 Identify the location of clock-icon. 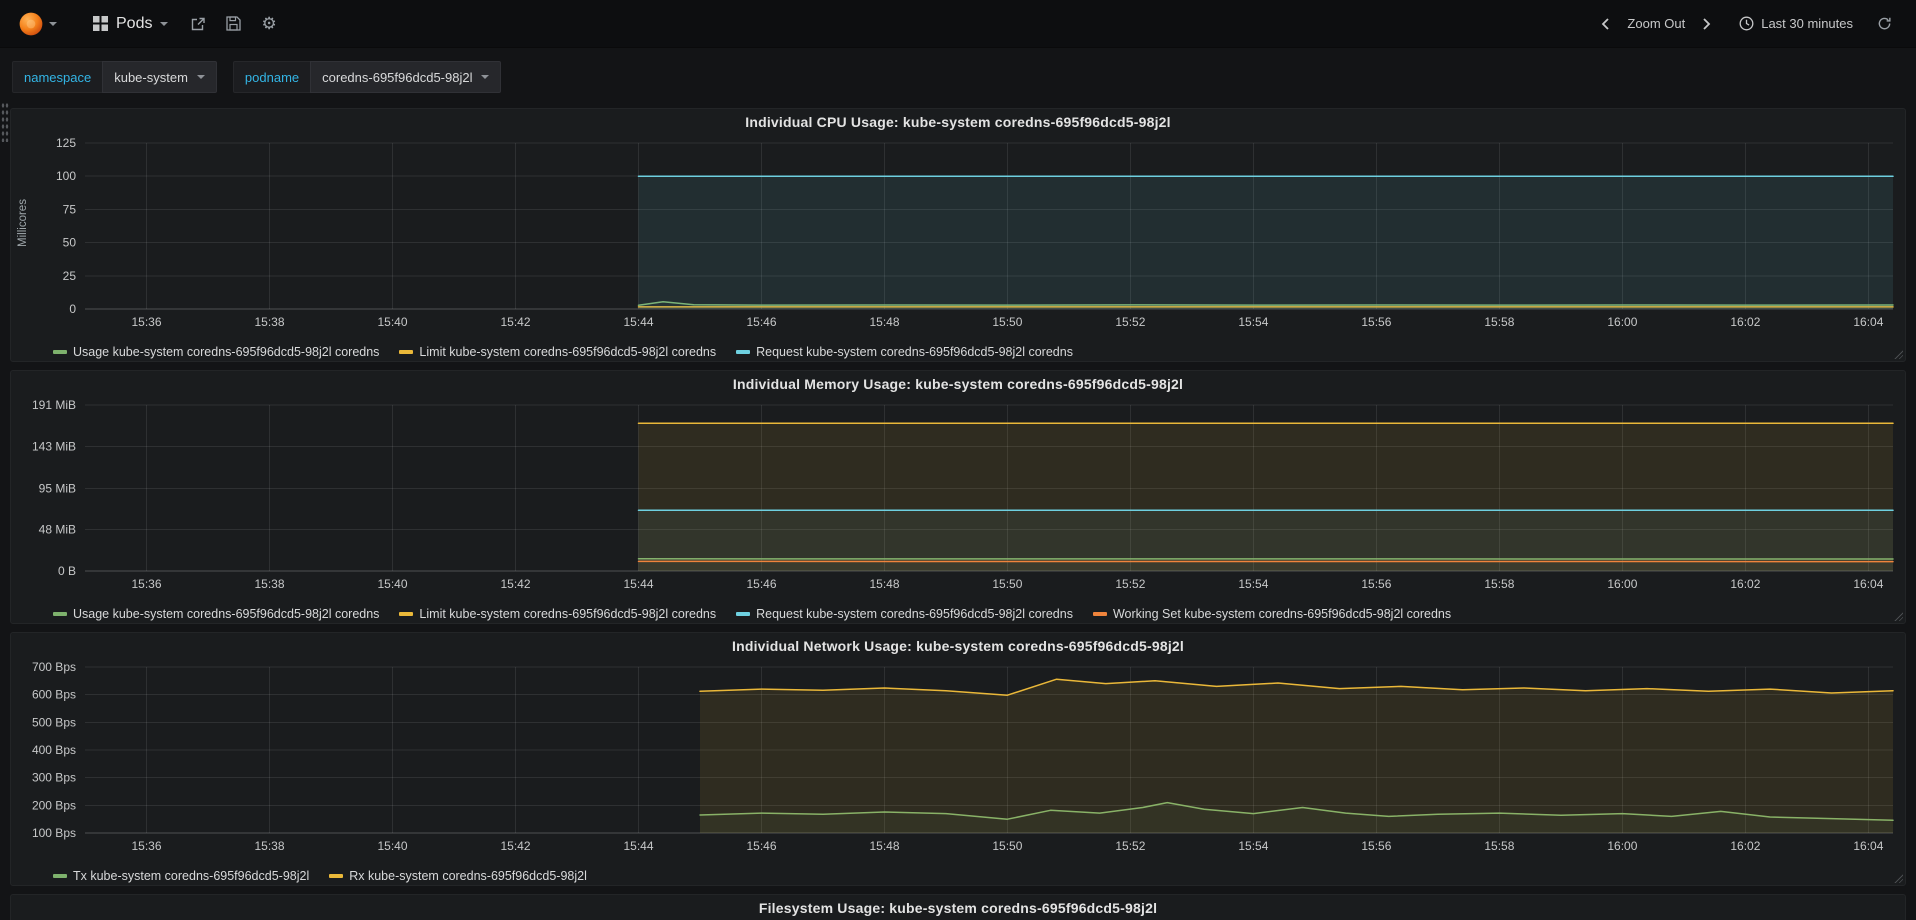
(1746, 23).